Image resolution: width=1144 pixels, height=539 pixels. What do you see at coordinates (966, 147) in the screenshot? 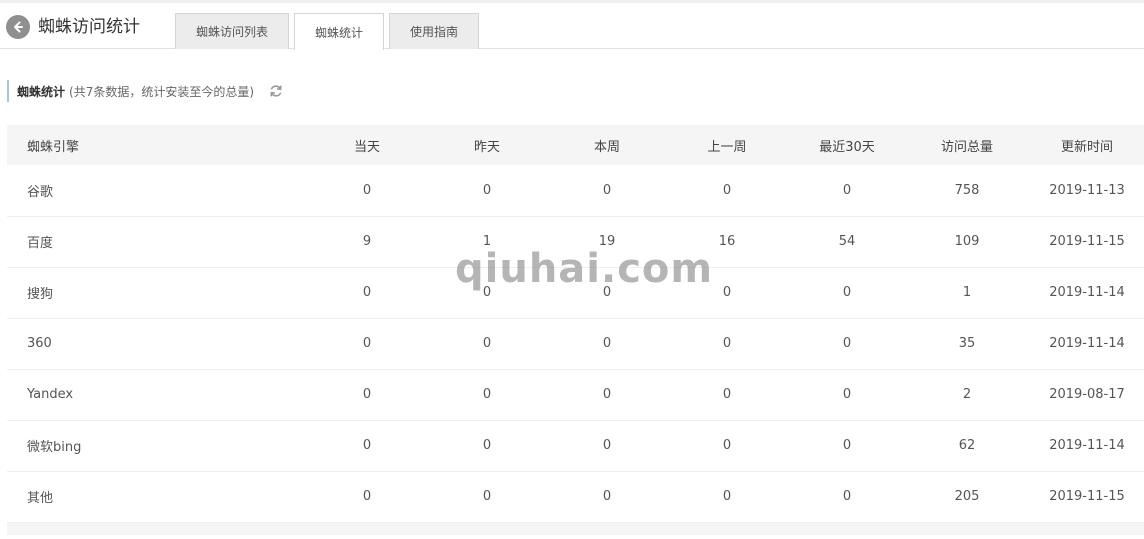
I see `column-header-total-visits: 访问总量` at bounding box center [966, 147].